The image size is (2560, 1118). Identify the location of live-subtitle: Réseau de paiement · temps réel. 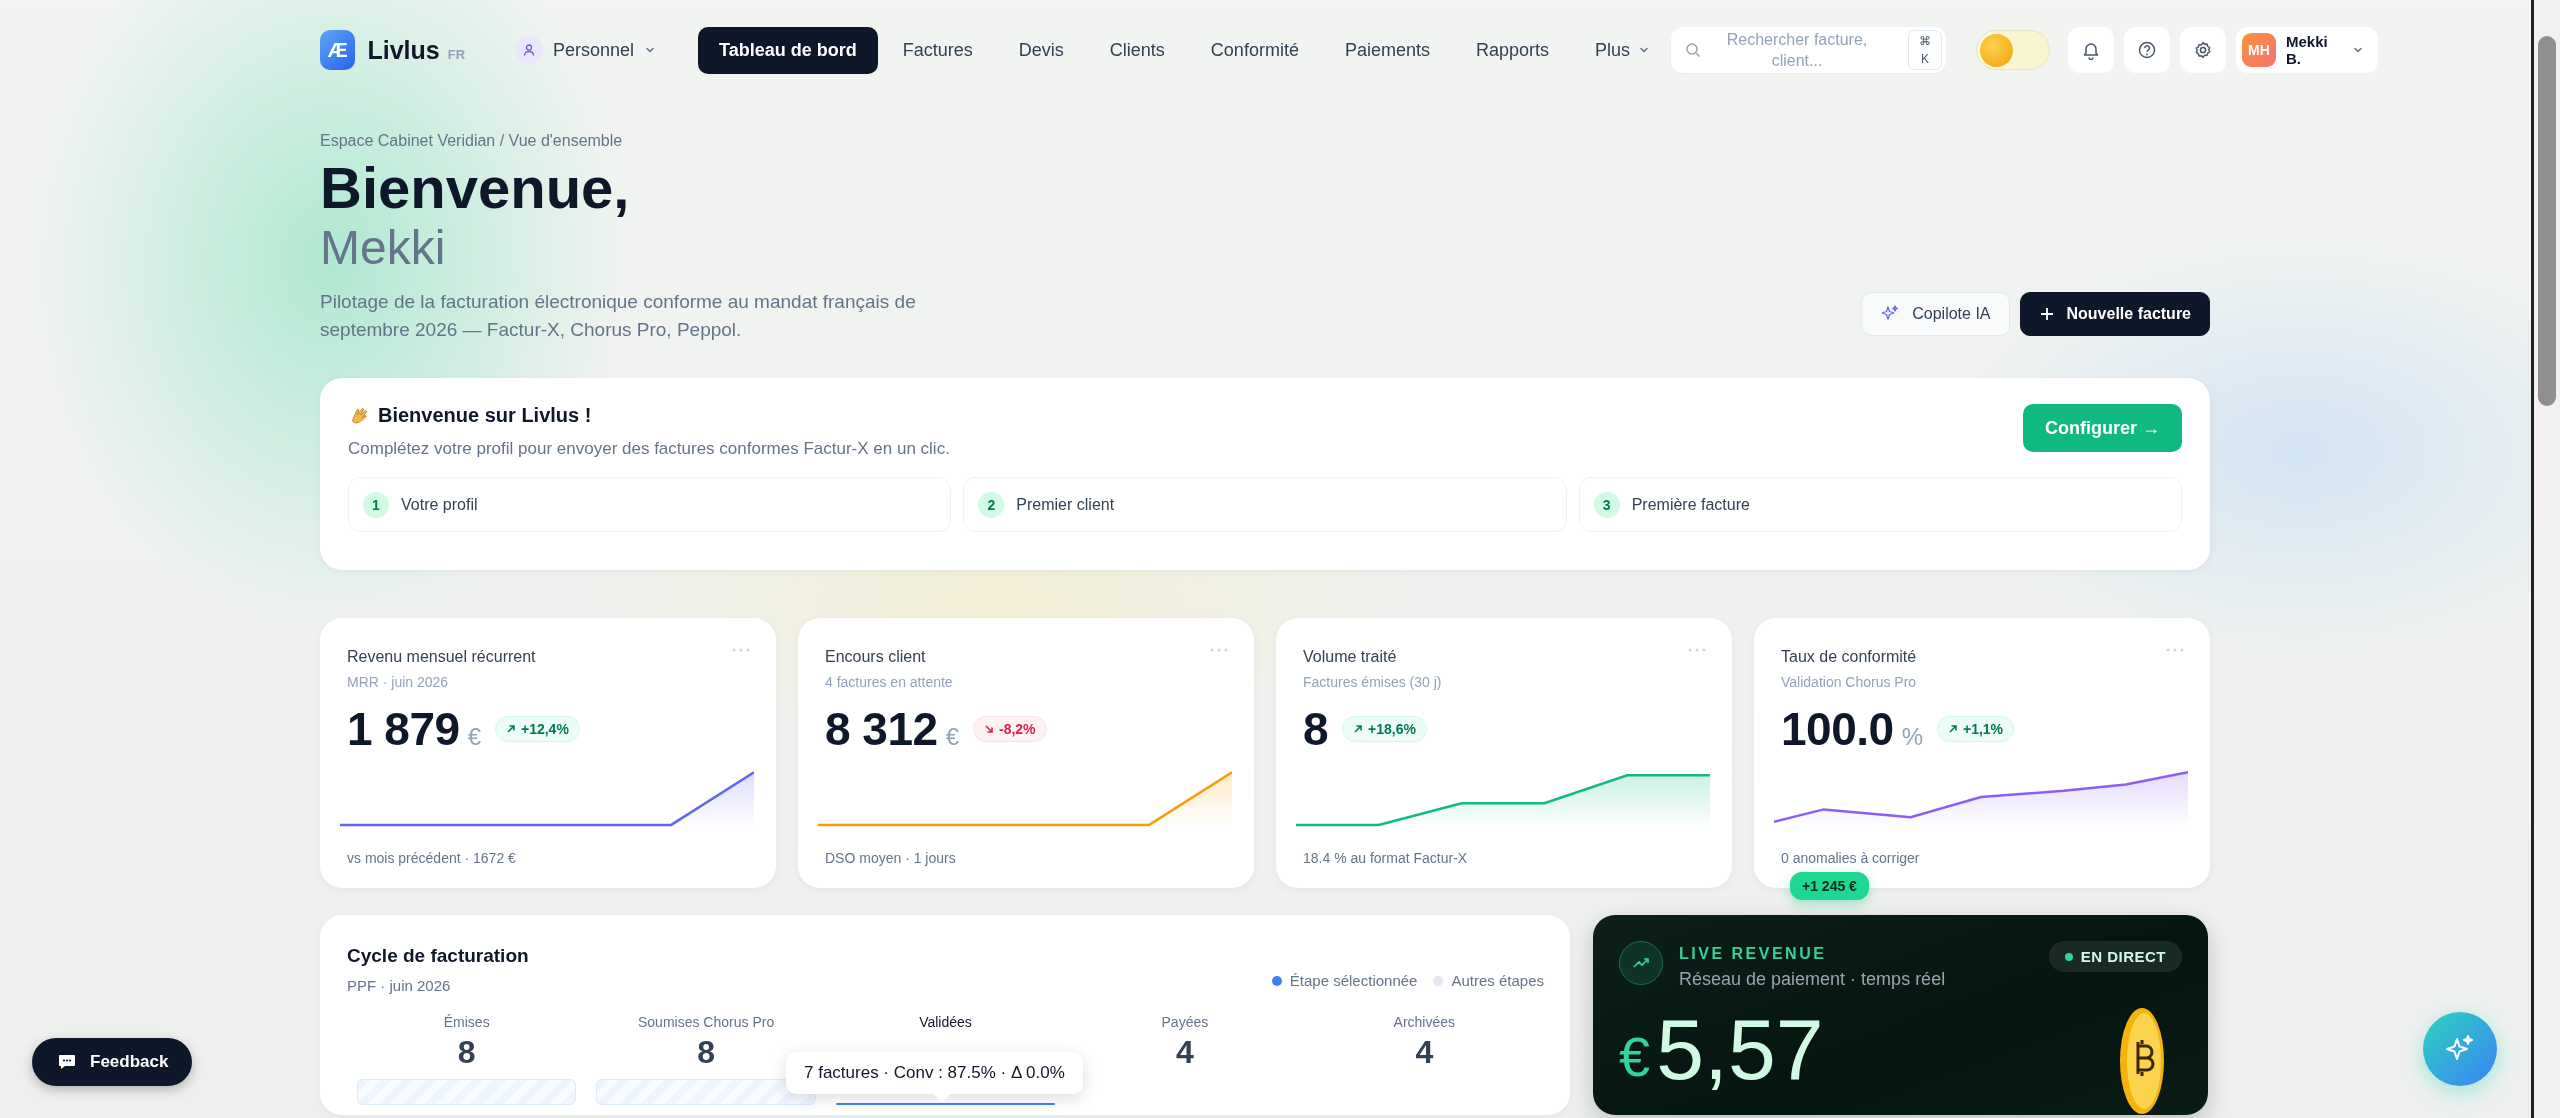
(1812, 979).